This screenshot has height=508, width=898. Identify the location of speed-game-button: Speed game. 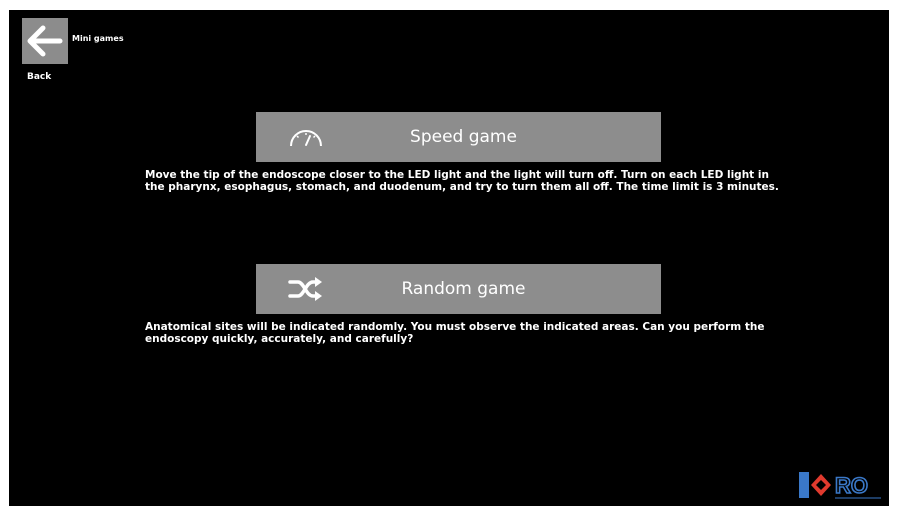
(458, 137).